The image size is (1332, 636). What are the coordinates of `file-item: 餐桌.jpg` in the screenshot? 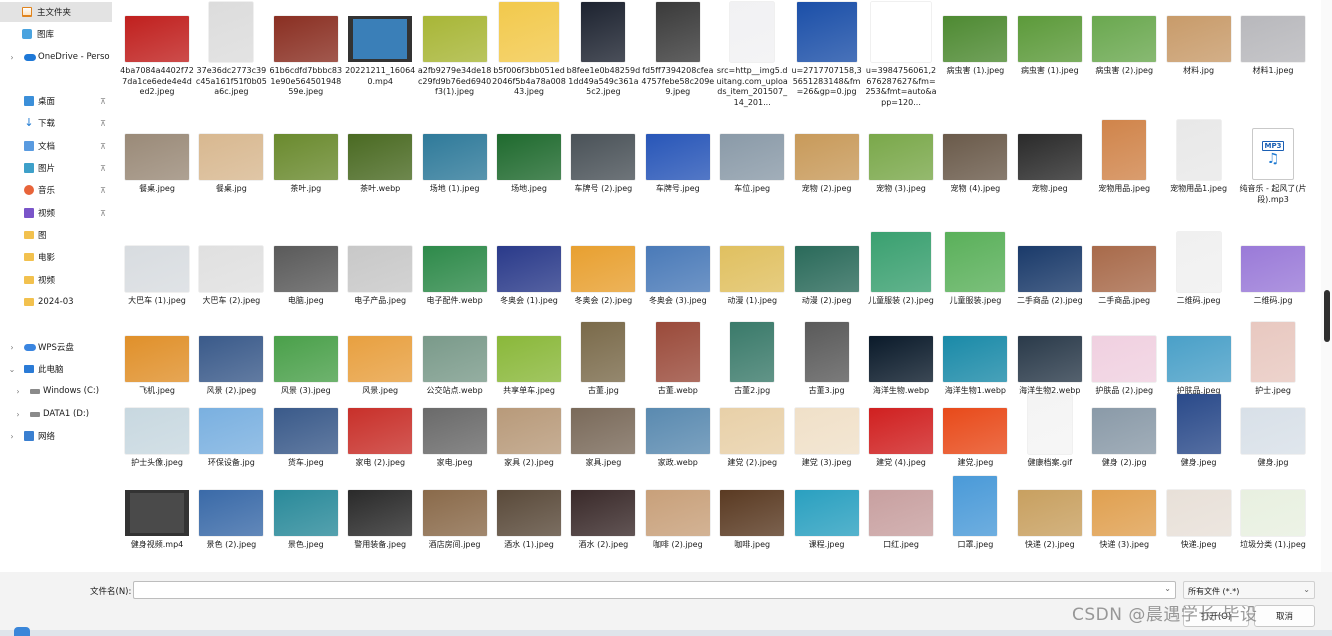 It's located at (231, 157).